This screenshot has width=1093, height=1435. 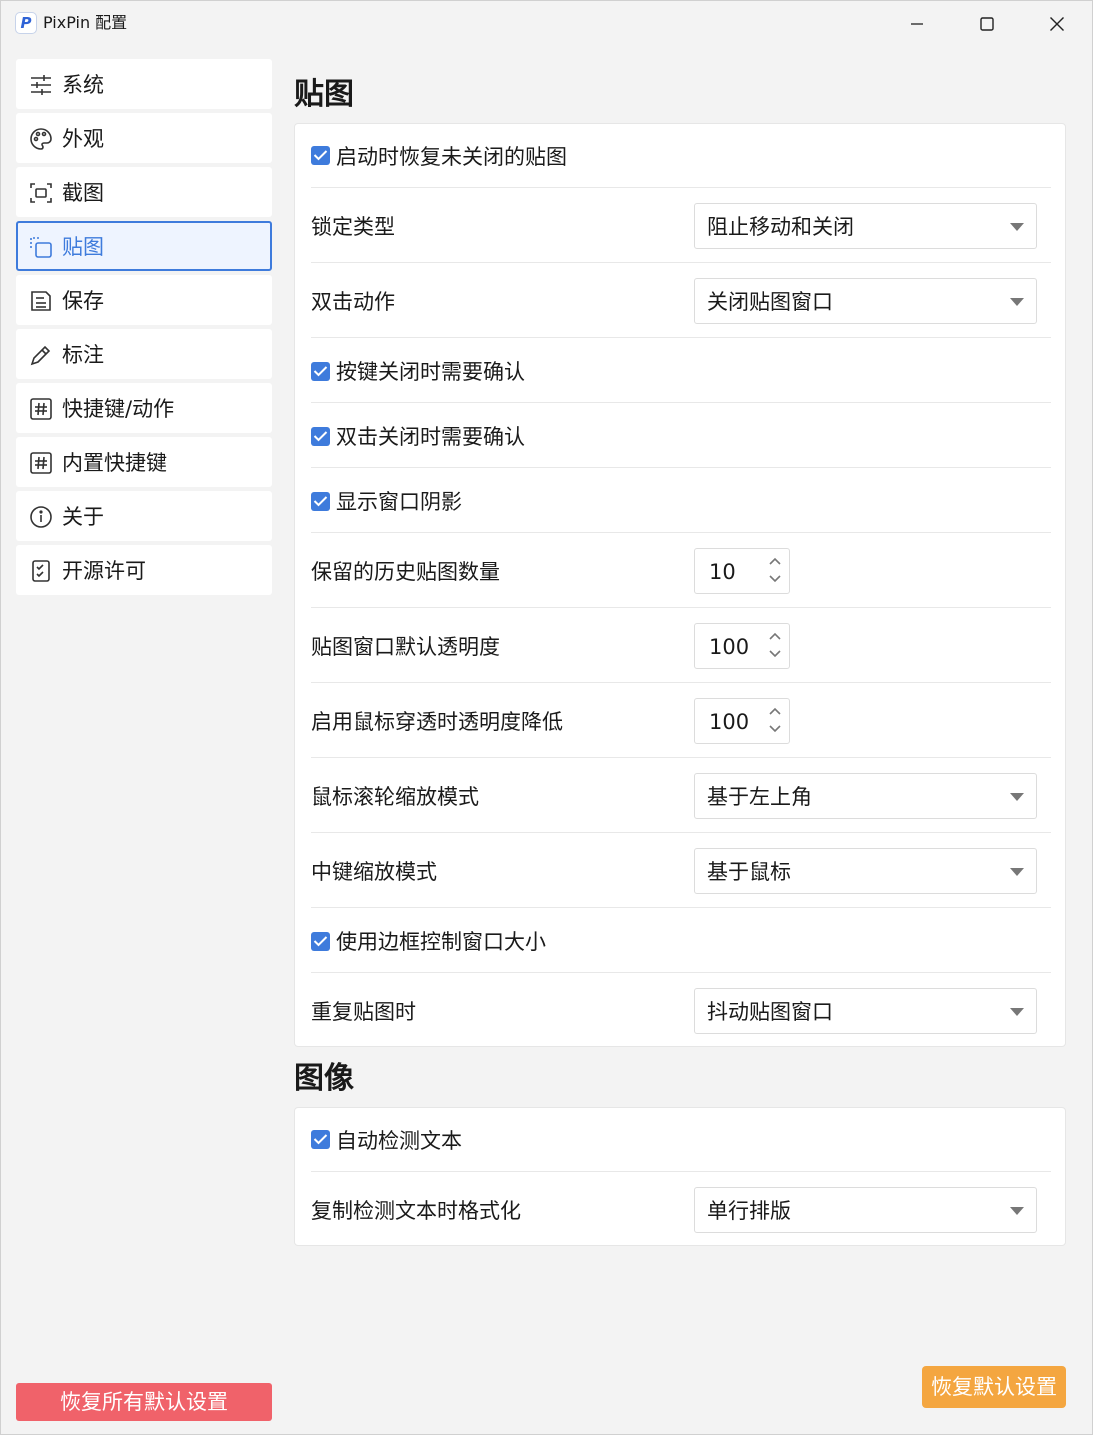 I want to click on copy-format-label: 复制检测文本时格式化, so click(x=416, y=1211).